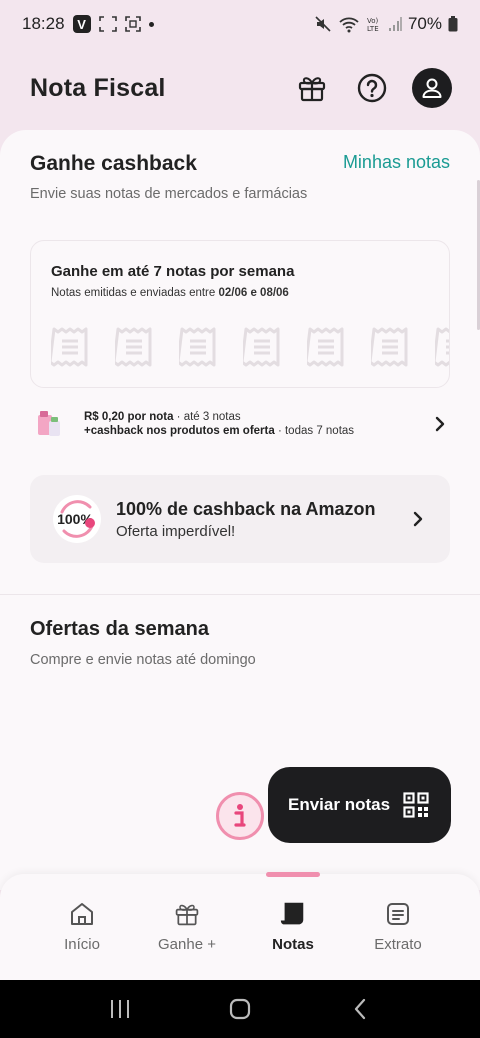 Image resolution: width=480 pixels, height=1038 pixels. What do you see at coordinates (349, 24) in the screenshot?
I see `wifi-icon` at bounding box center [349, 24].